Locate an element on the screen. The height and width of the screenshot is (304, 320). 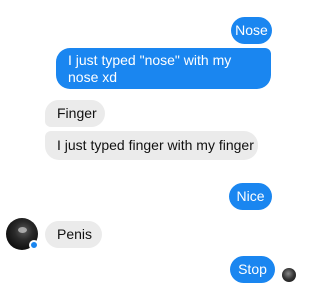
message-bubble-outgoing: Nose is located at coordinates (251, 30).